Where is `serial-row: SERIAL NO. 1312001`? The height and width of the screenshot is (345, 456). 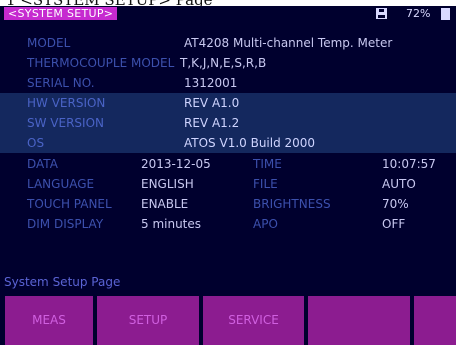 serial-row: SERIAL NO. 1312001 is located at coordinates (228, 83).